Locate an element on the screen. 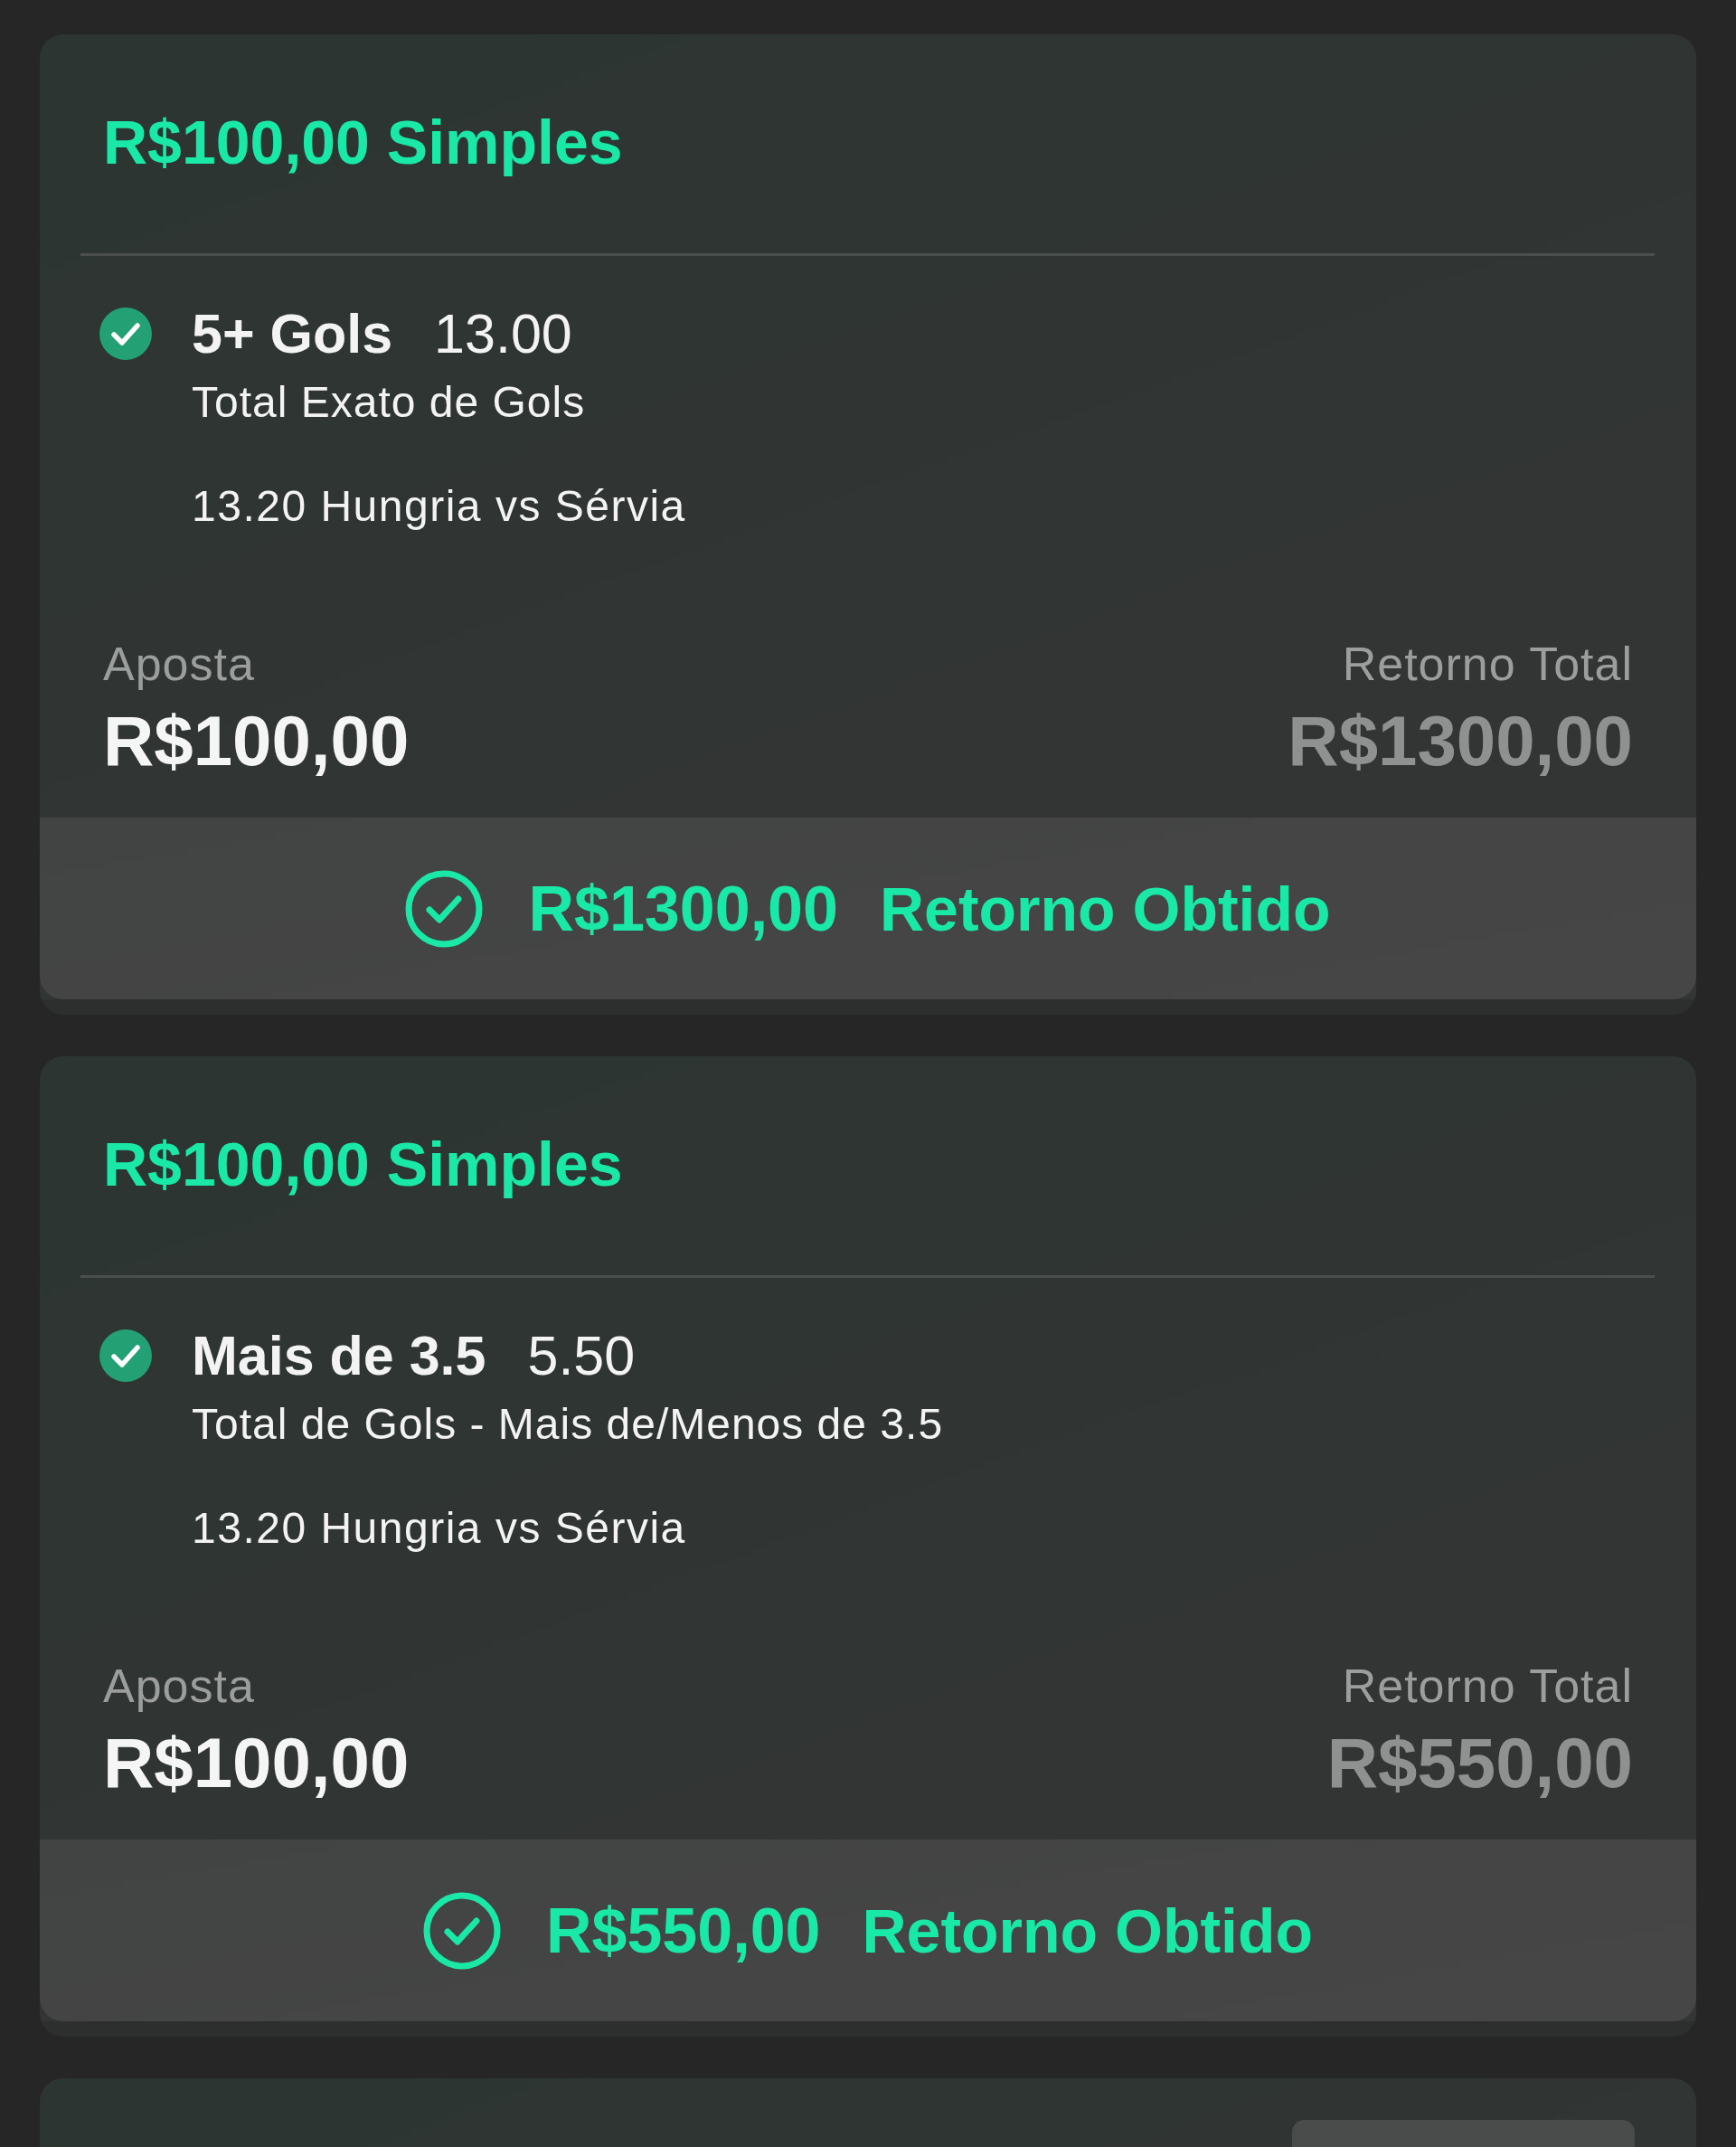 This screenshot has height=2147, width=1736. selection-odds: 5.50 is located at coordinates (581, 1355).